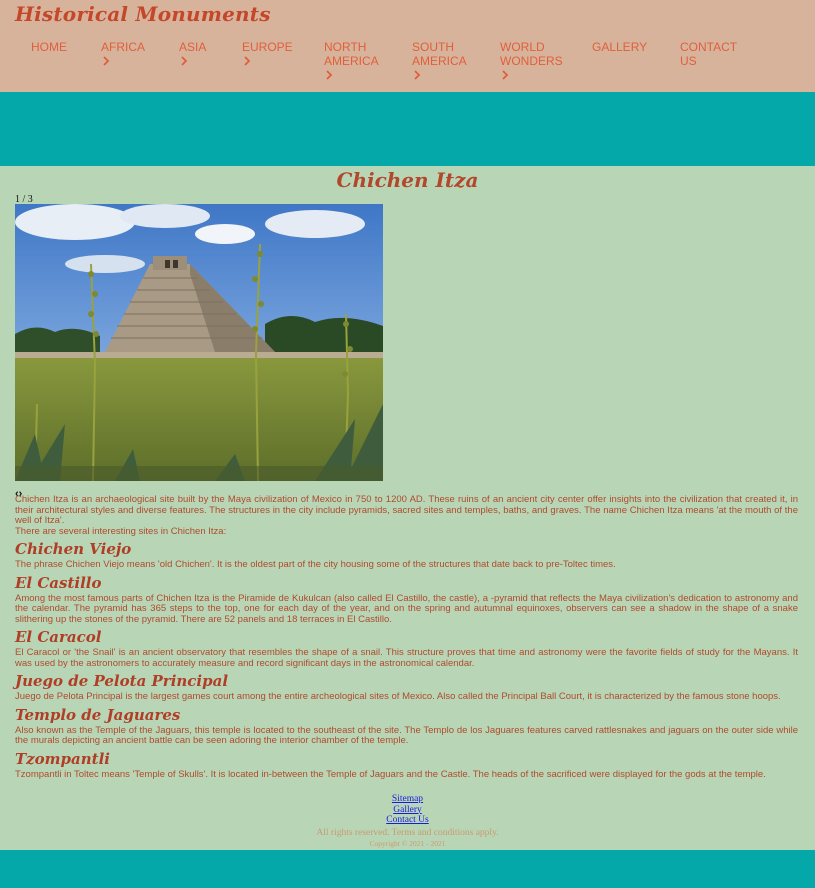 The width and height of the screenshot is (815, 888). I want to click on site-heading: Templo de Jaguares, so click(98, 714).